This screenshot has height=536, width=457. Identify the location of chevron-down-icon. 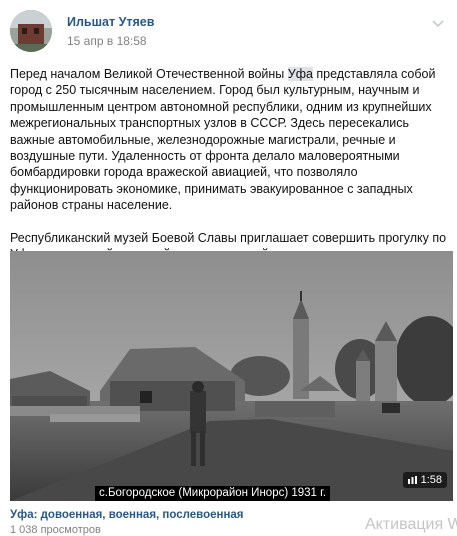
(438, 23).